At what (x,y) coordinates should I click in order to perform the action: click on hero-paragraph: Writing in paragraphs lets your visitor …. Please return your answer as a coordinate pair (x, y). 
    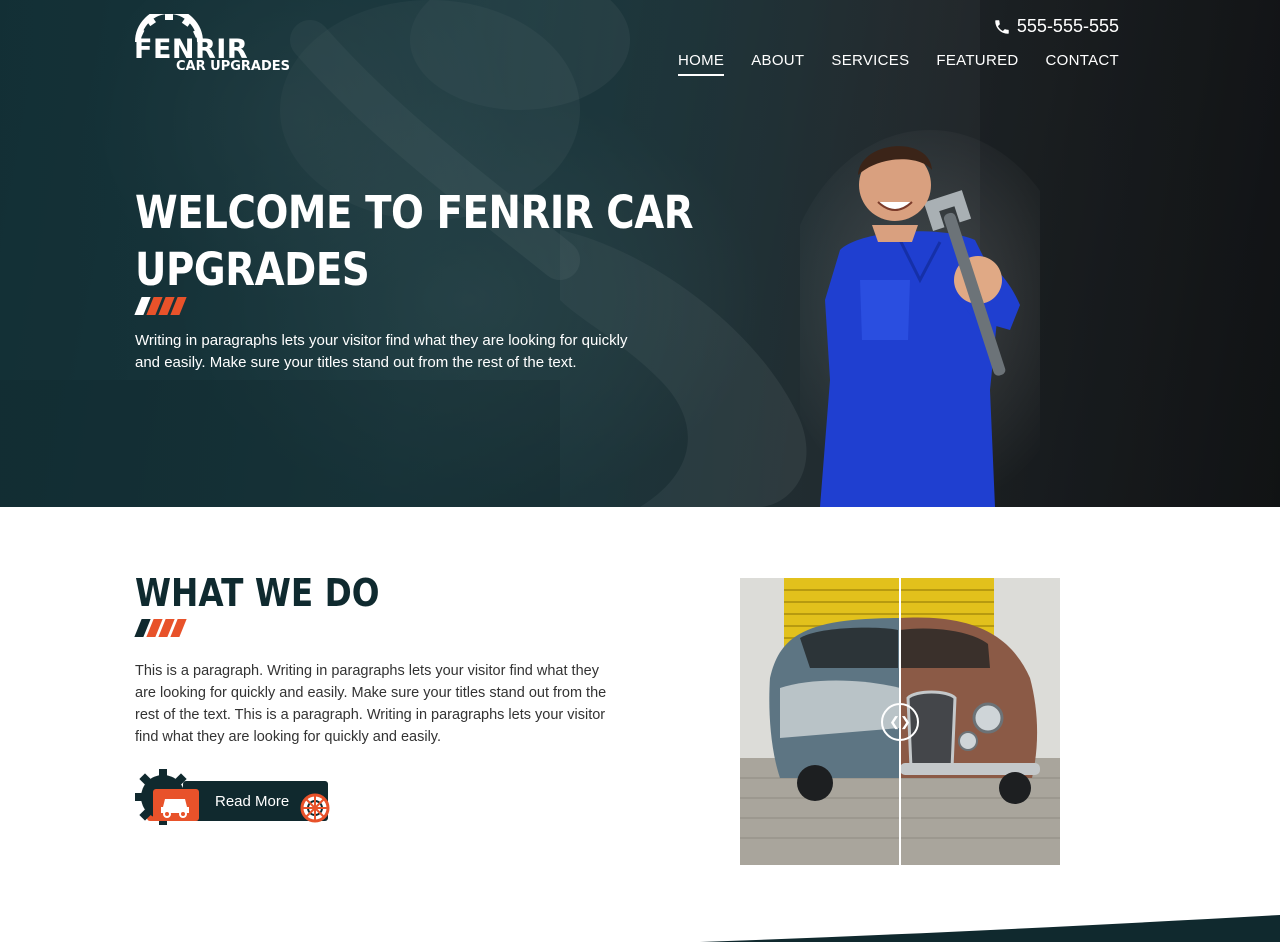
    Looking at the image, I should click on (381, 351).